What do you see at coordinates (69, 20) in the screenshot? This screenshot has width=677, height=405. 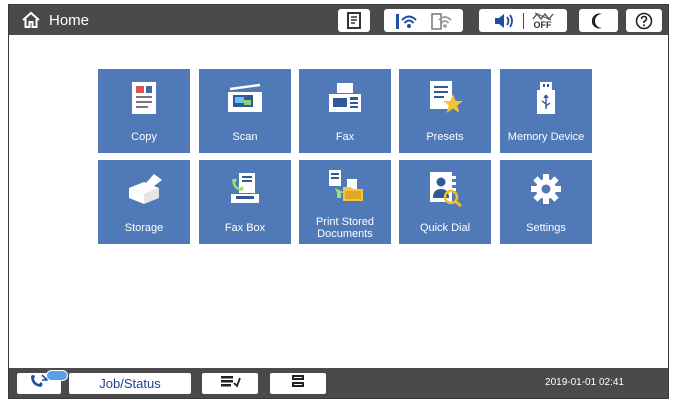 I see `home-label: Home` at bounding box center [69, 20].